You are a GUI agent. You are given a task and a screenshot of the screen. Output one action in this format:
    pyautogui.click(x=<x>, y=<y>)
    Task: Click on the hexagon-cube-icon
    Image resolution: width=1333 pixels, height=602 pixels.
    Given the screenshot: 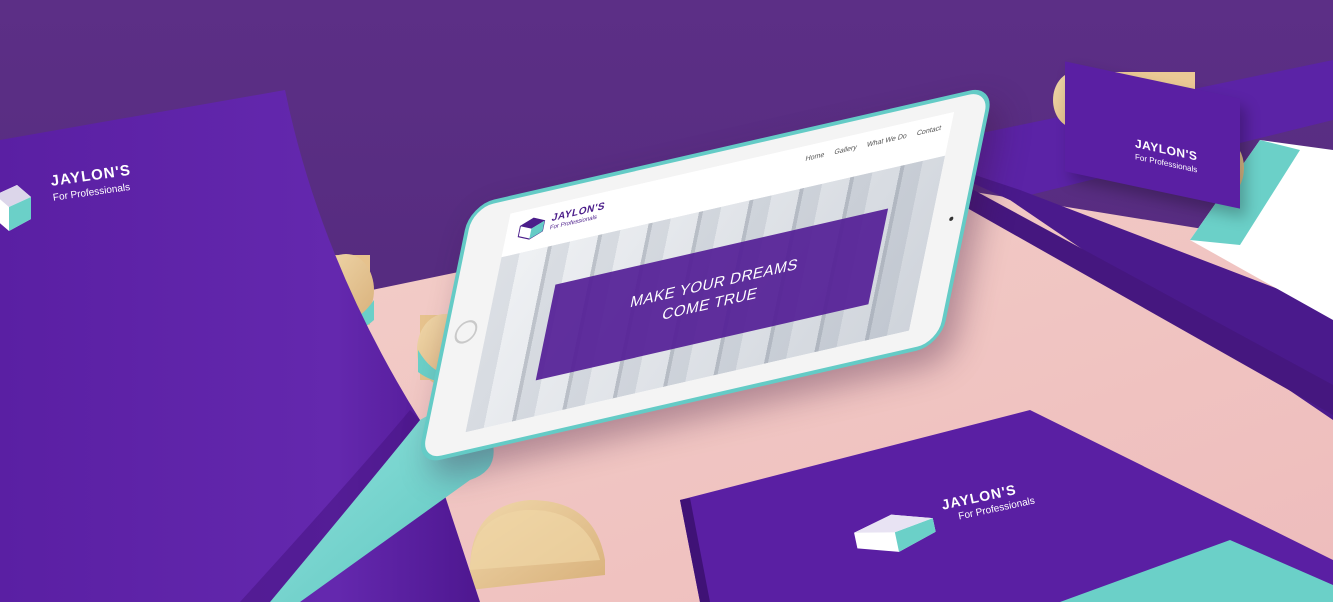 What is the action you would take?
    pyautogui.click(x=531, y=228)
    